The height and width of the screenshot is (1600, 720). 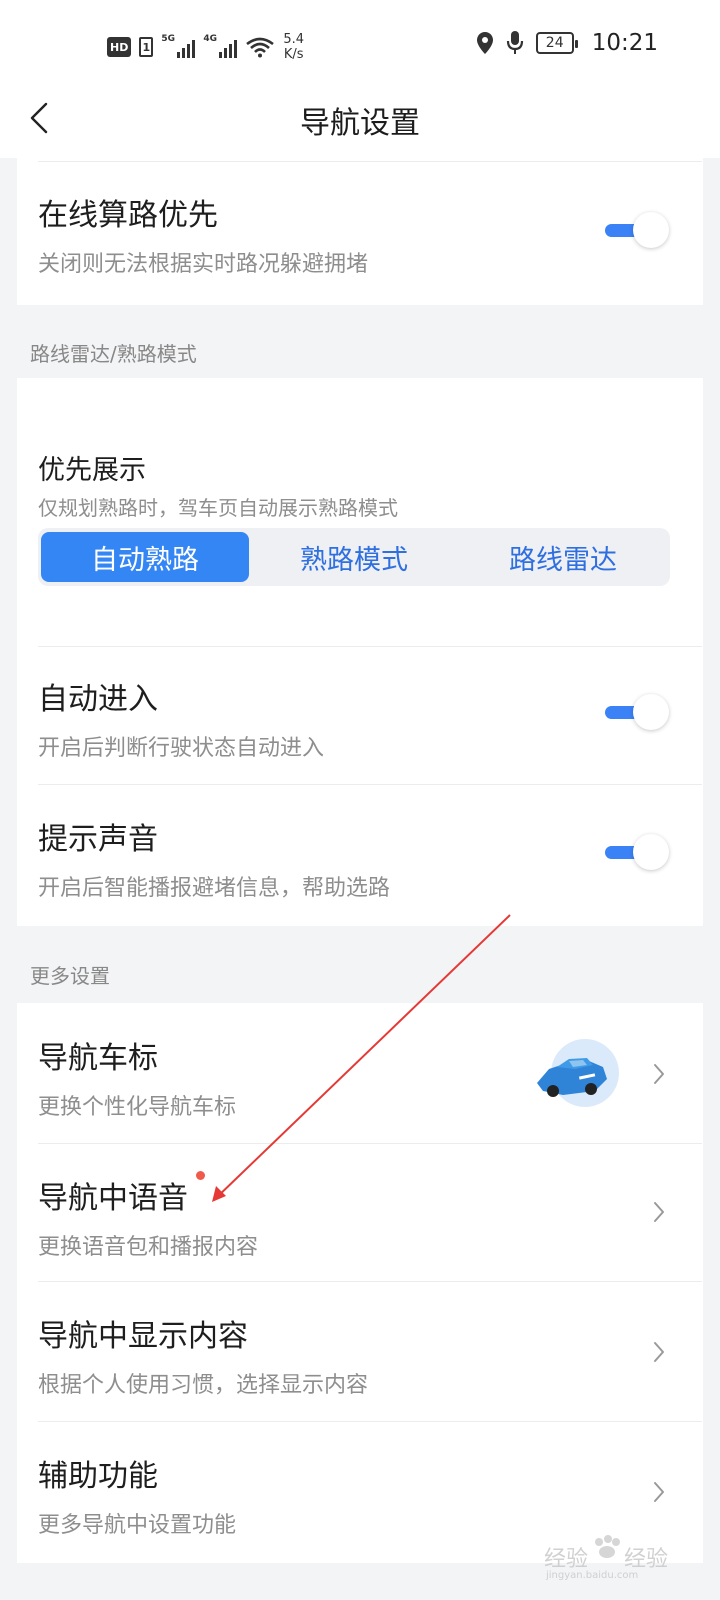 I want to click on auto-enter-toggle, so click(x=638, y=712).